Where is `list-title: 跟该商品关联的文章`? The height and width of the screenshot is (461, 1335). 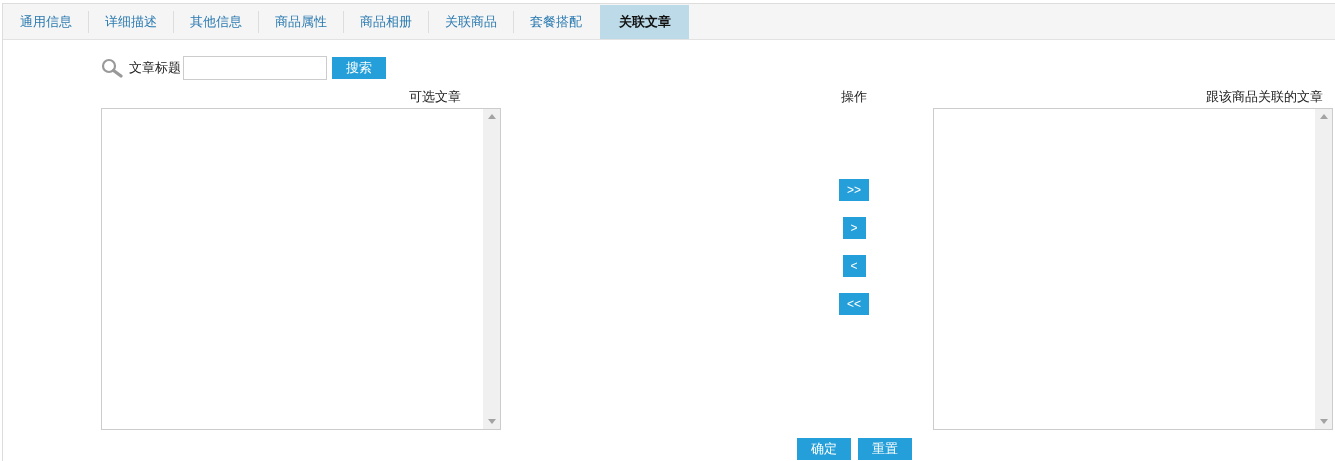
list-title: 跟该商品关联的文章 is located at coordinates (1264, 96).